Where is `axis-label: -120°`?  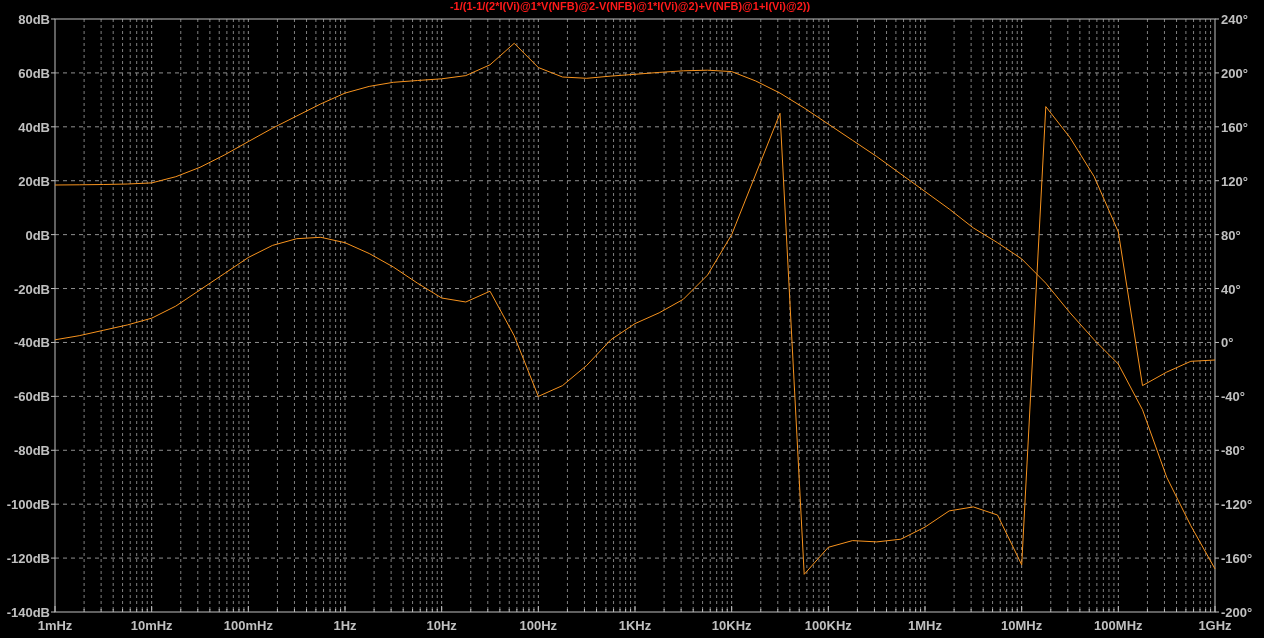
axis-label: -120° is located at coordinates (1237, 505).